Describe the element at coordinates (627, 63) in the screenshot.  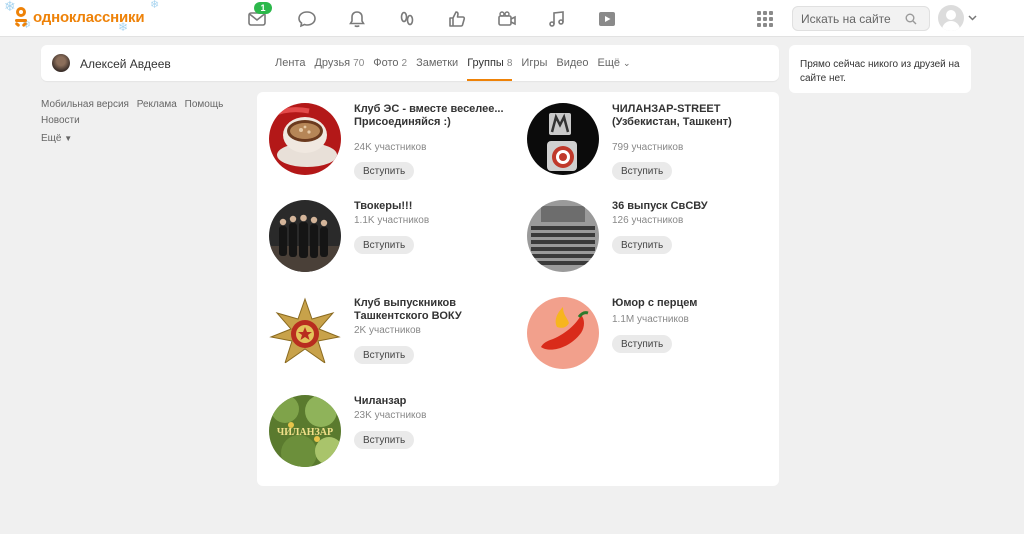
I see `chevron-down-icon: ⌄` at that location.